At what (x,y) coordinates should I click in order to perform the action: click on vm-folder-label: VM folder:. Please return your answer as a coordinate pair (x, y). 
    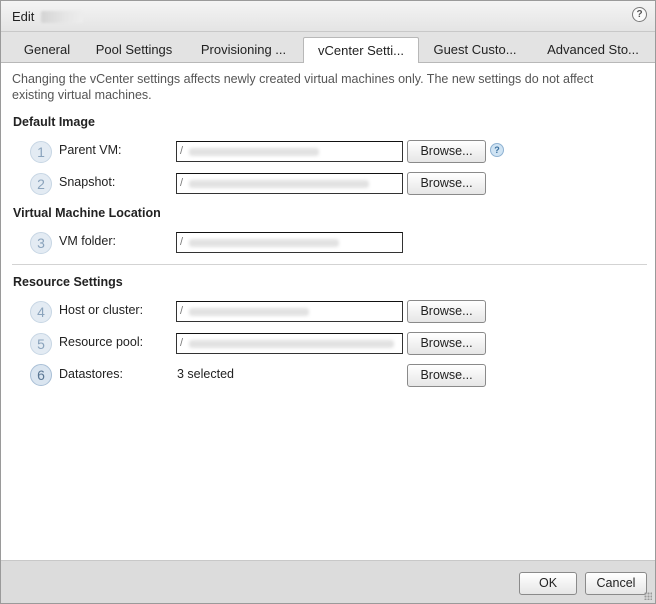
    Looking at the image, I should click on (87, 241).